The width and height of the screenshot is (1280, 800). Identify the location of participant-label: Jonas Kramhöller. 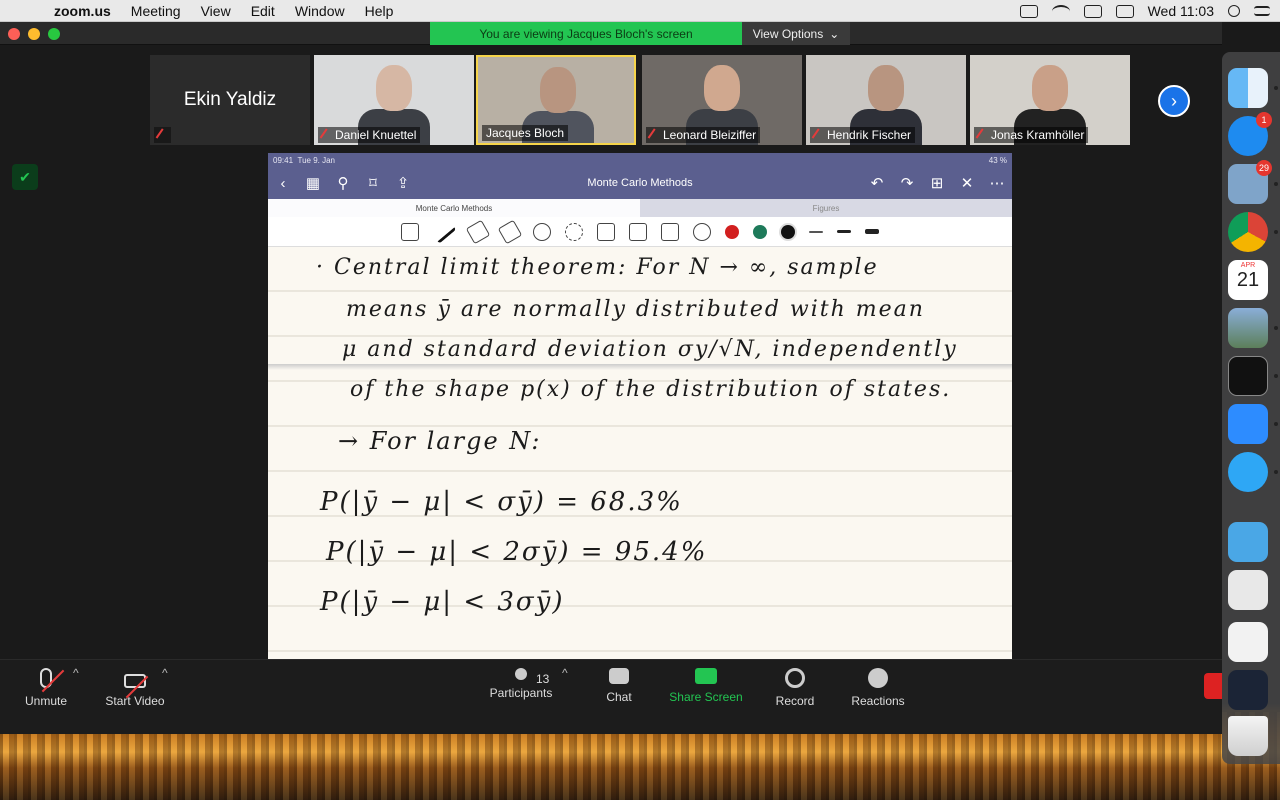
(1031, 135).